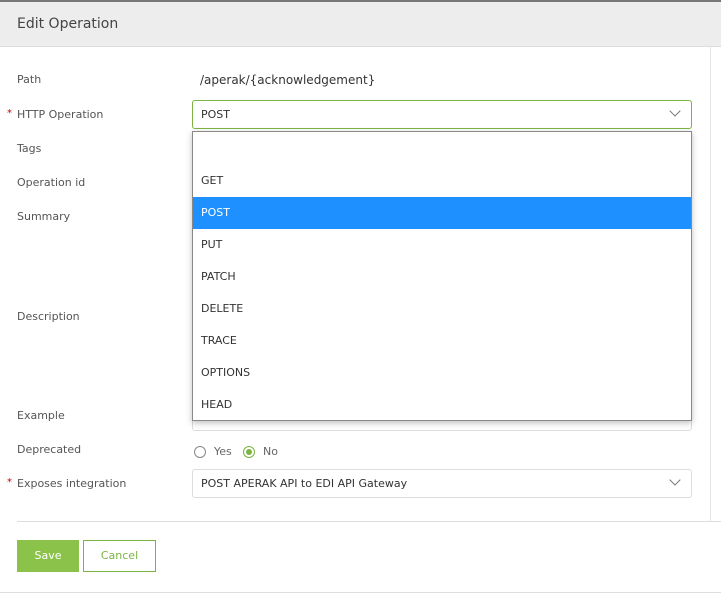 This screenshot has height=594, width=721. I want to click on option-trace: TRACE, so click(442, 341).